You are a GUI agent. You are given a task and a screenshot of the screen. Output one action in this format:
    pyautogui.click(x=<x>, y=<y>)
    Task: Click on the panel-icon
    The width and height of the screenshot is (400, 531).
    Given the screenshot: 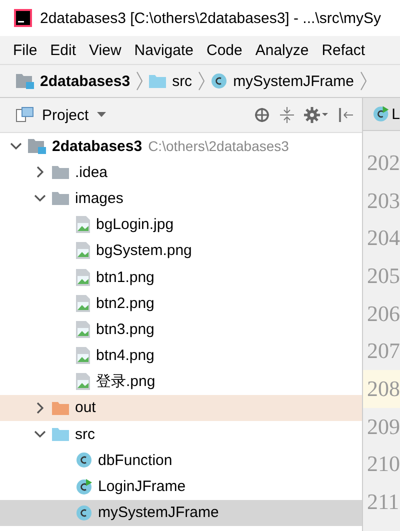 What is the action you would take?
    pyautogui.click(x=25, y=115)
    